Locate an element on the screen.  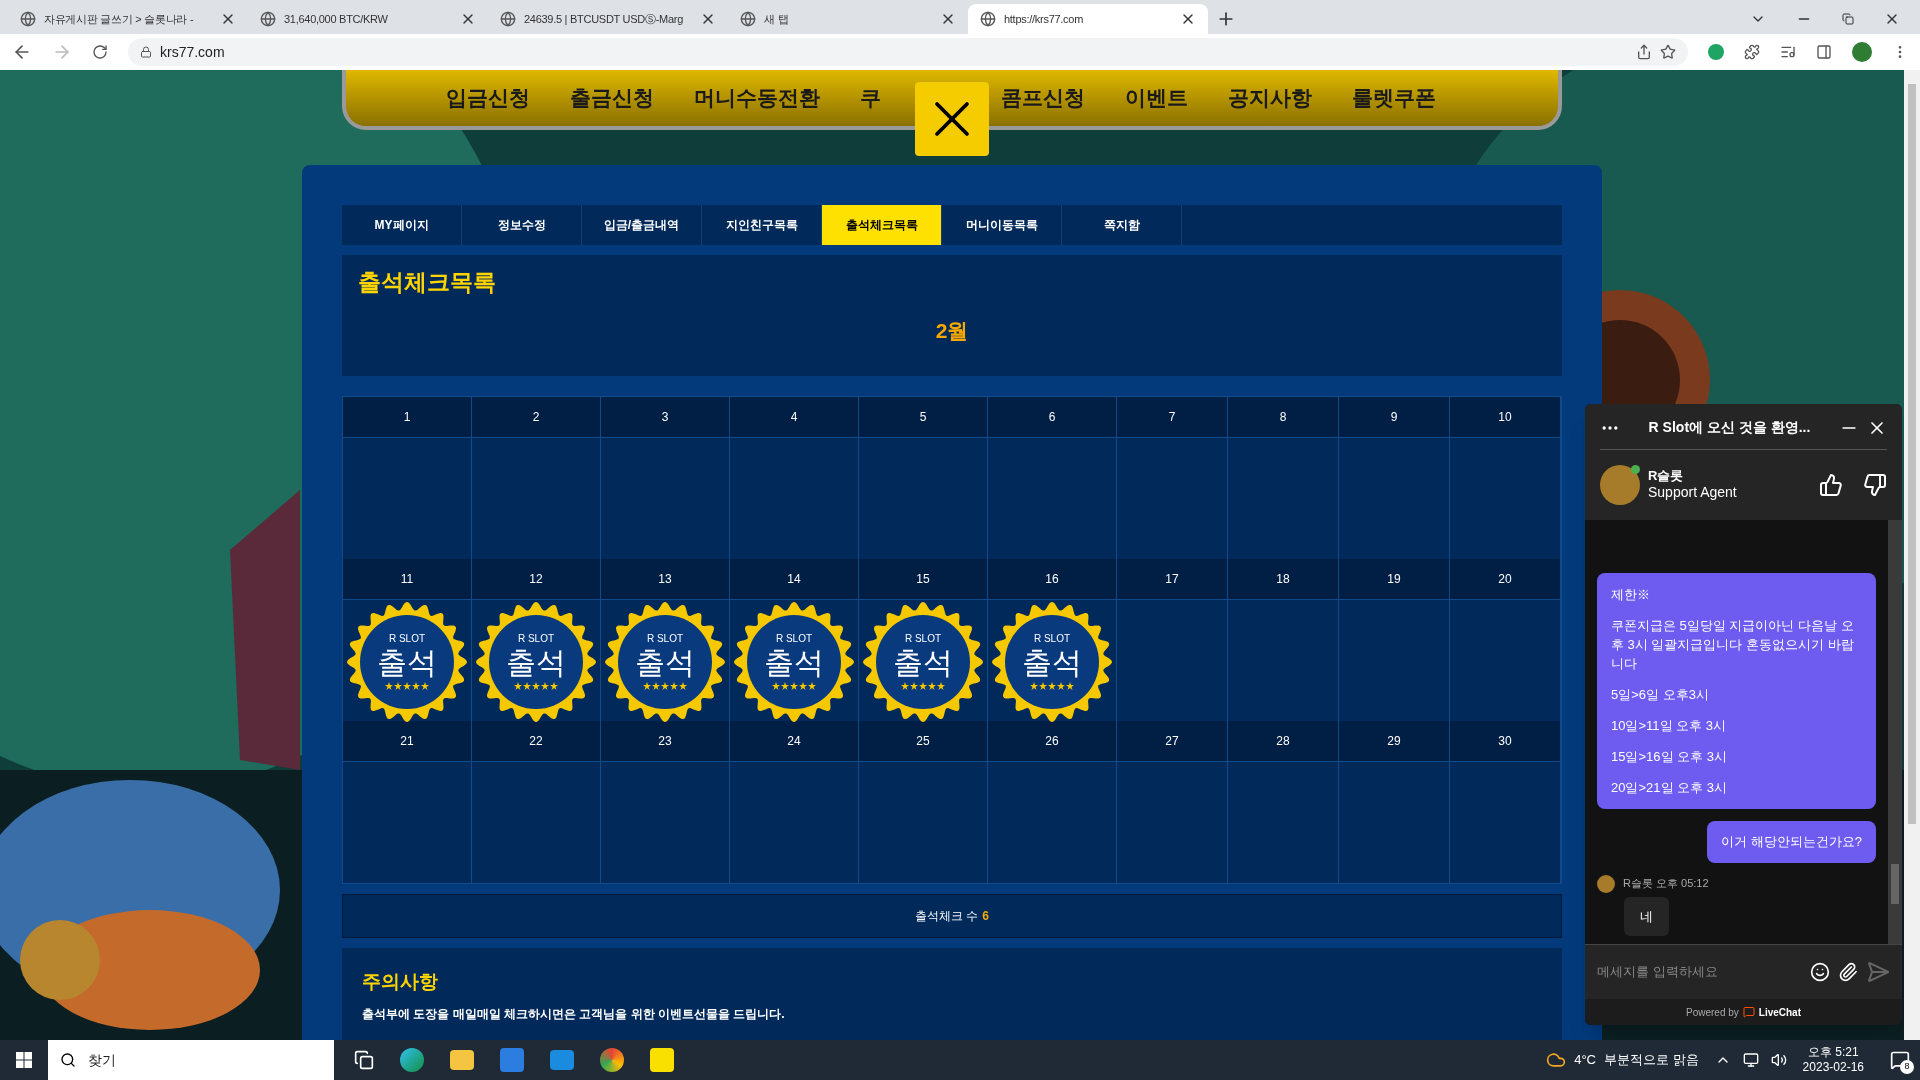
agent-name: R슬롯 is located at coordinates (1666, 476).